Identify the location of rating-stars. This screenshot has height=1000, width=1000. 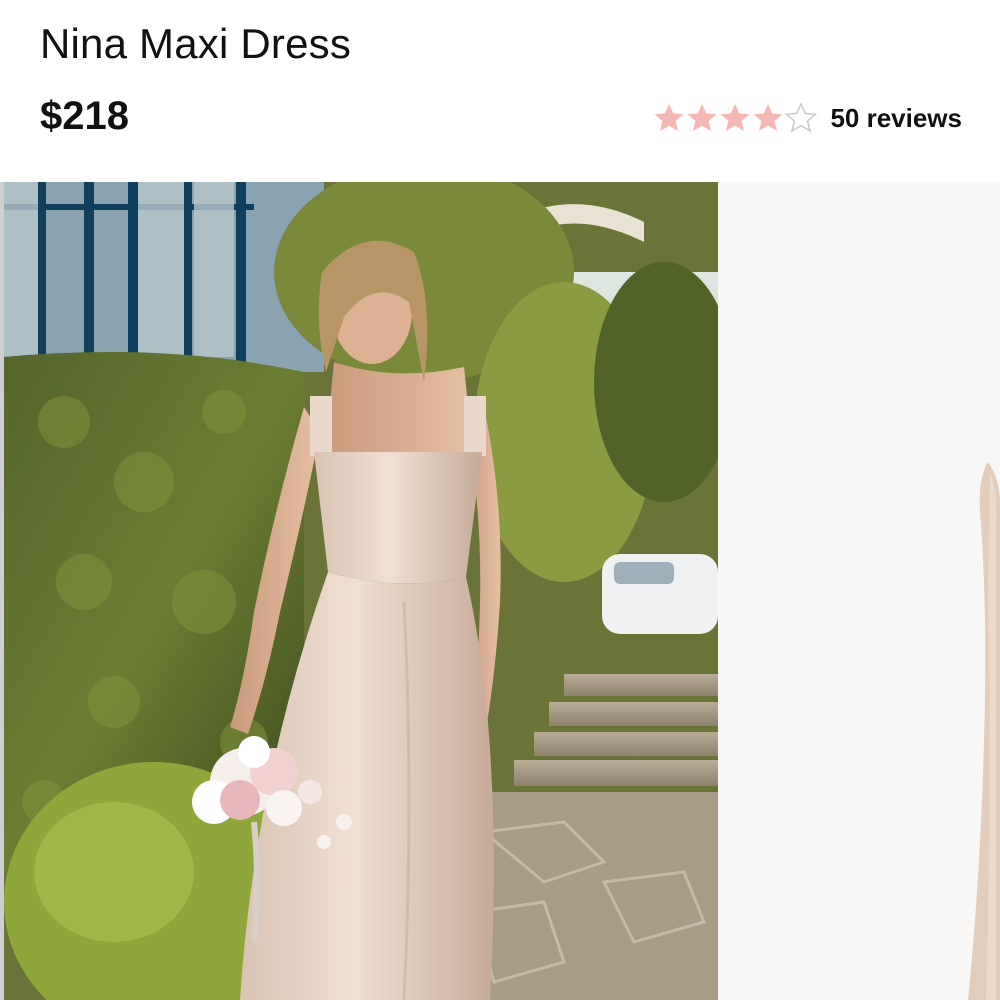
(735, 118).